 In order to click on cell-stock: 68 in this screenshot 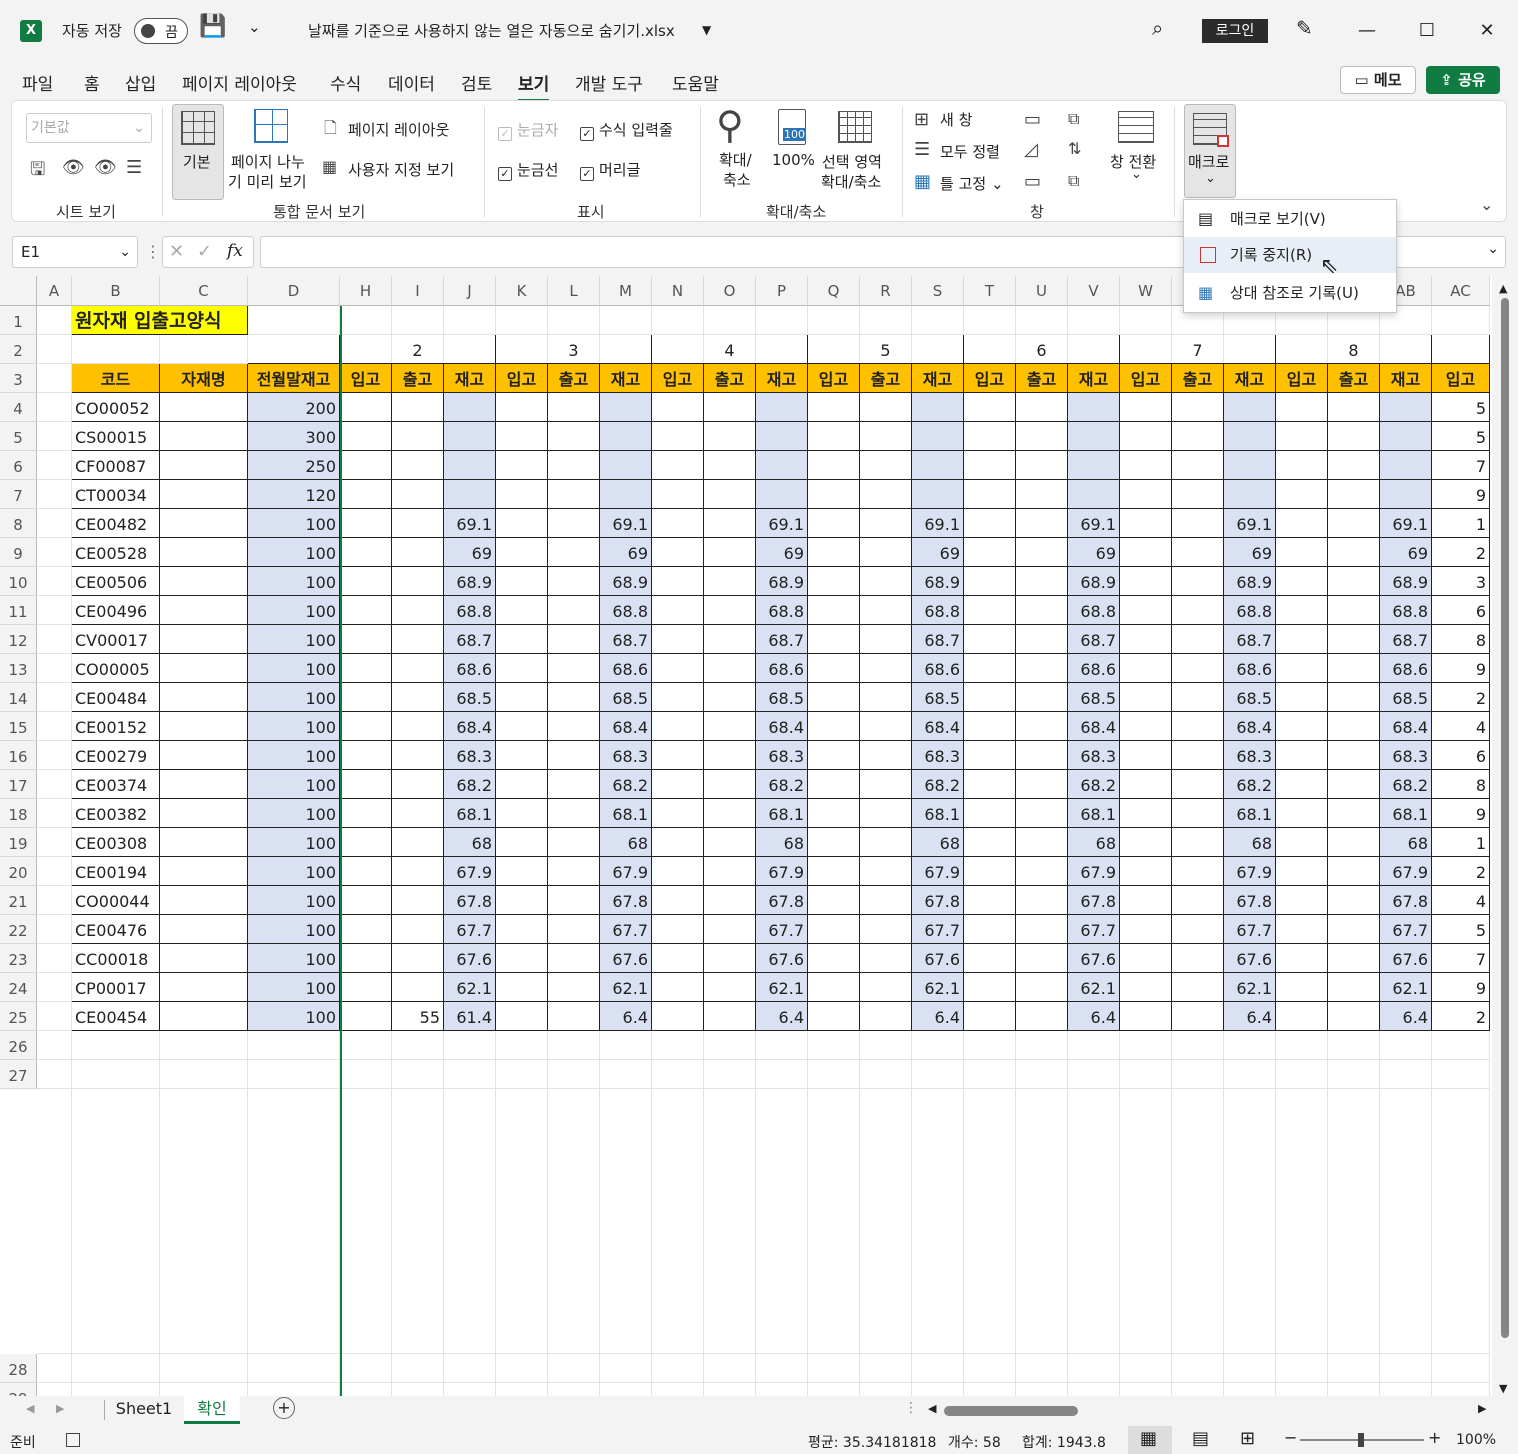, I will do `click(1250, 842)`.